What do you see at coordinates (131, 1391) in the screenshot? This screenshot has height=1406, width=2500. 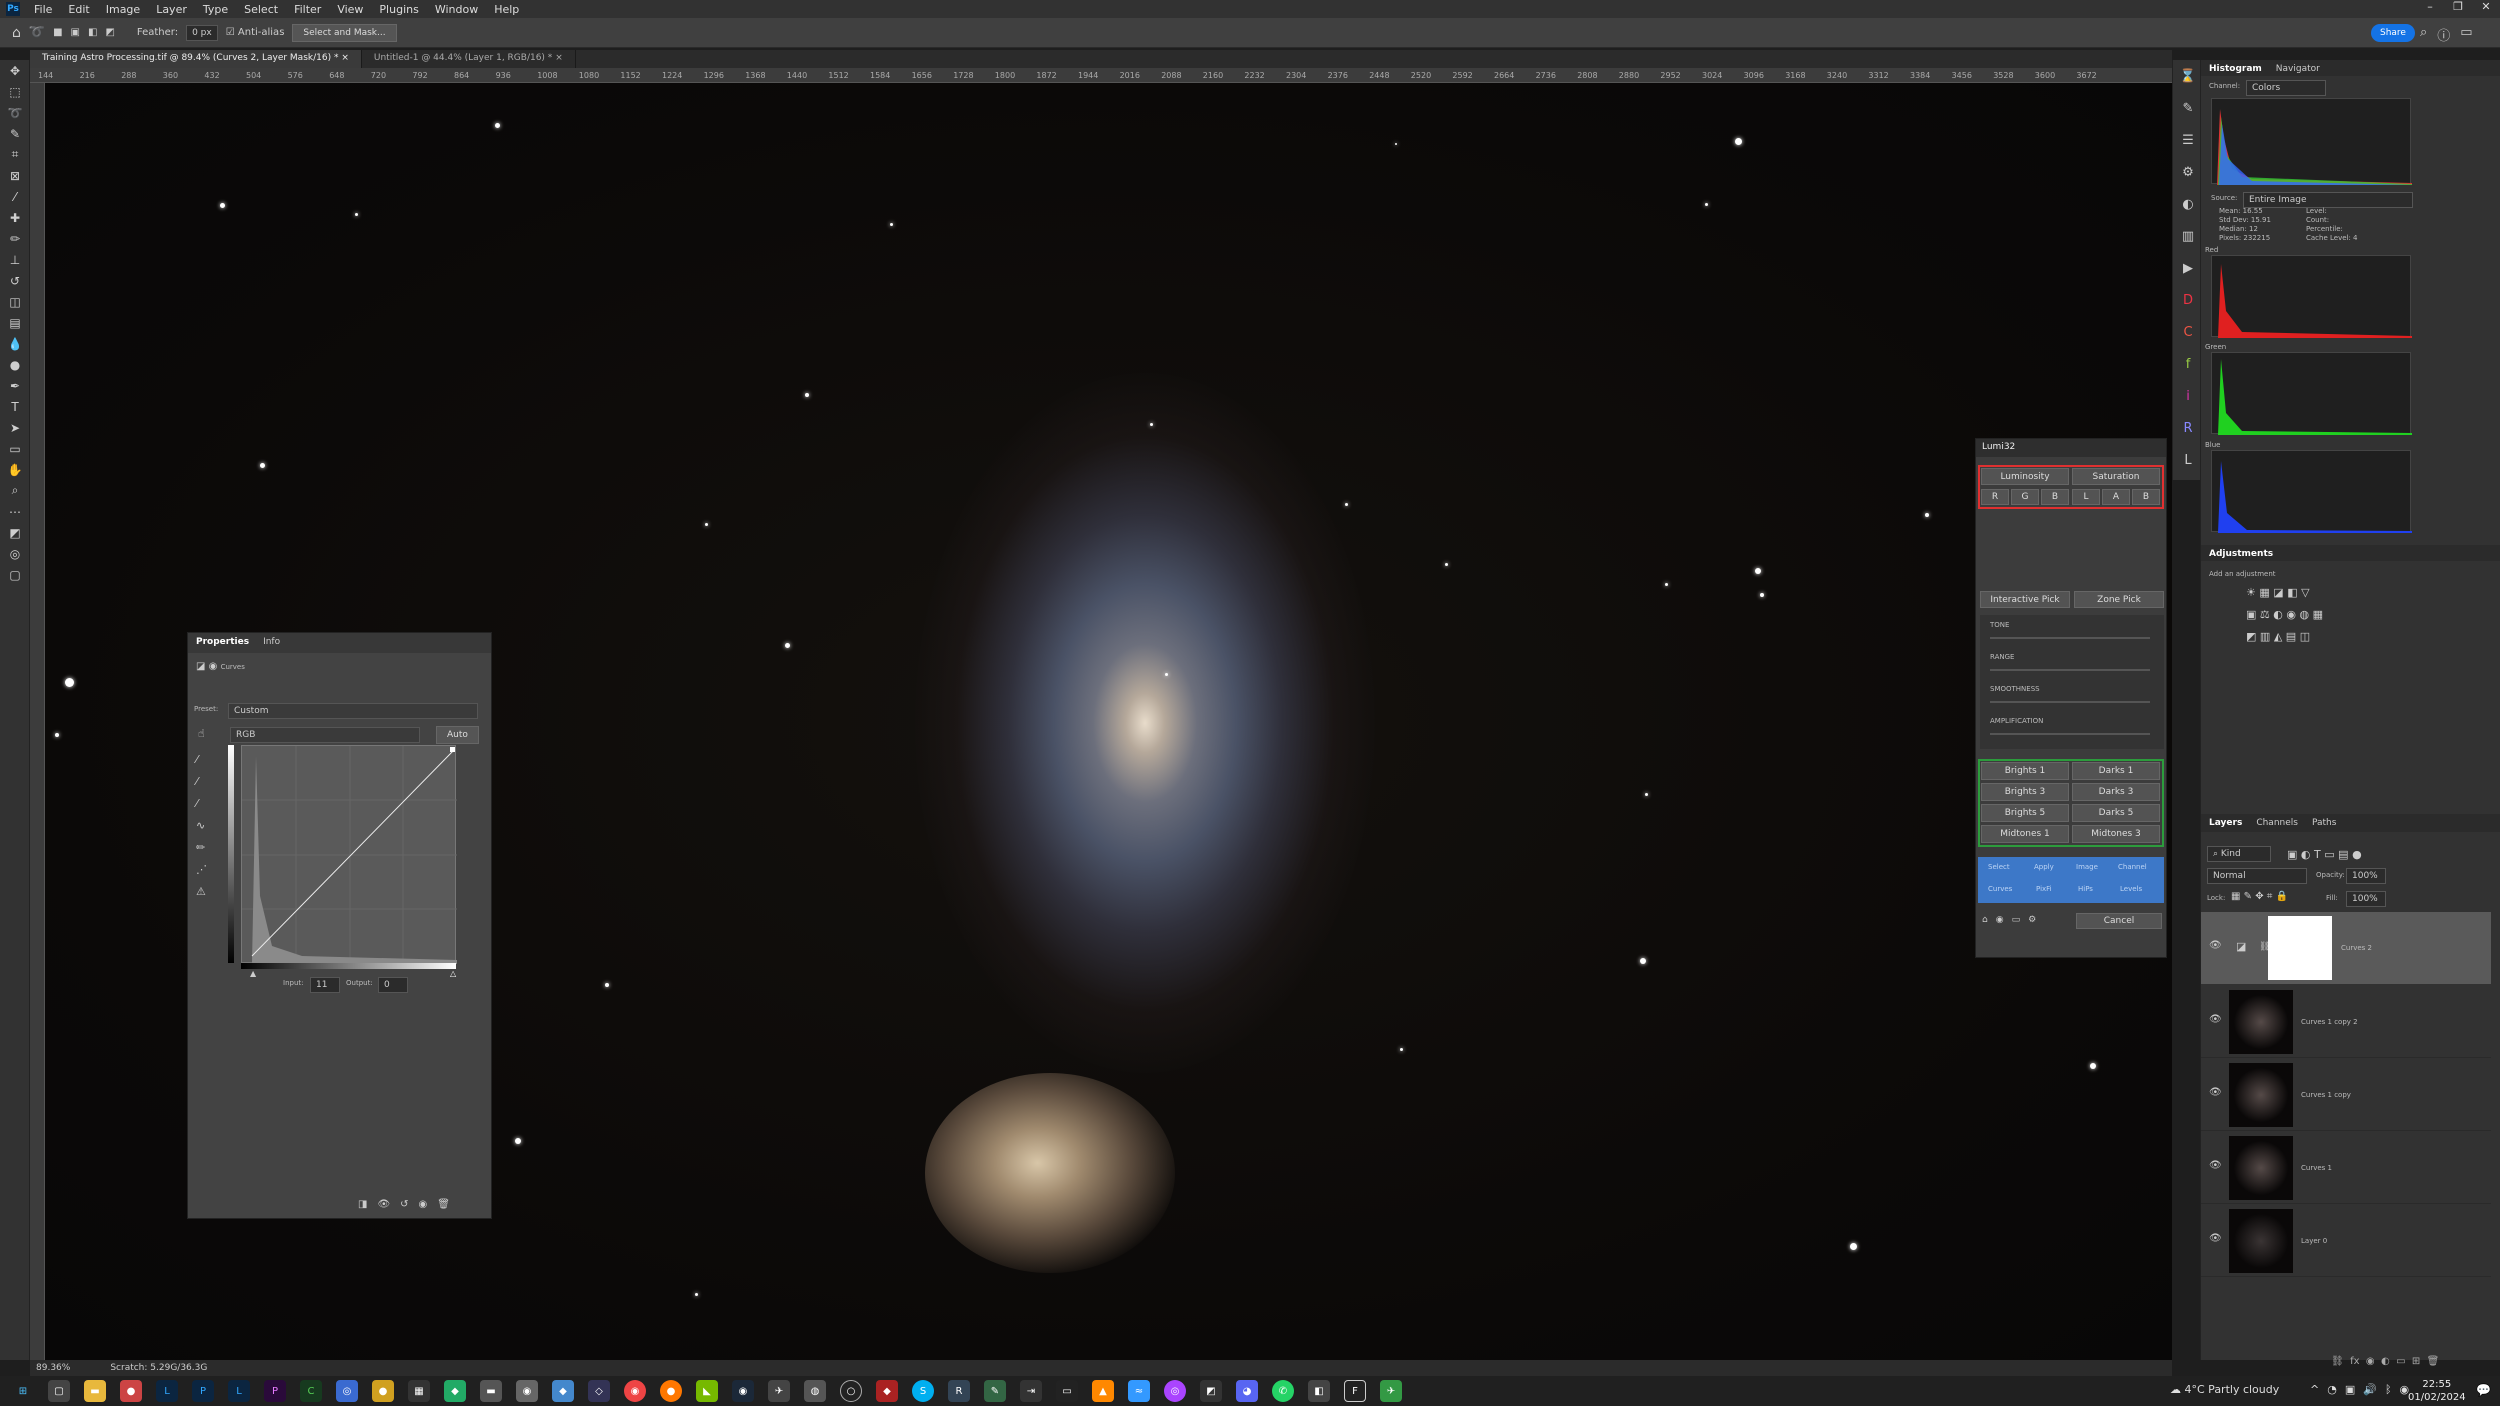 I see `taskbar-app-3-icon: ●` at bounding box center [131, 1391].